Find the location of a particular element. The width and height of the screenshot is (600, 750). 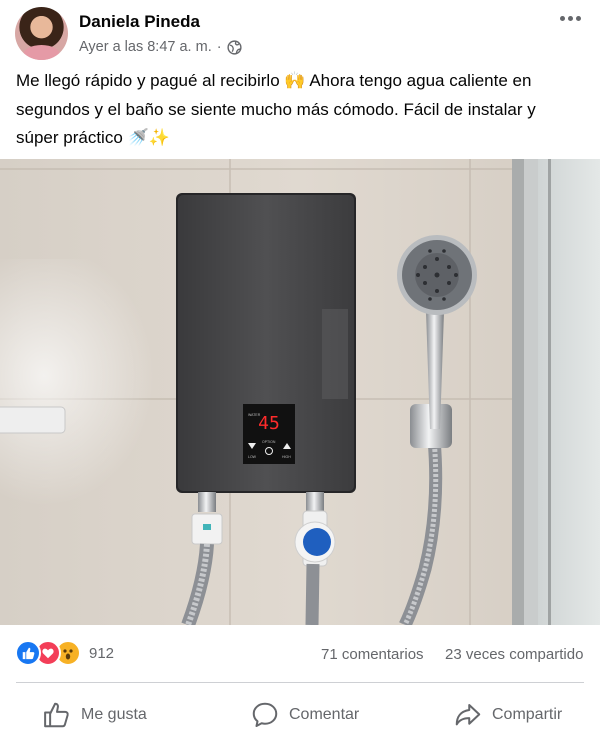

reaction-count: 912 is located at coordinates (102, 653).